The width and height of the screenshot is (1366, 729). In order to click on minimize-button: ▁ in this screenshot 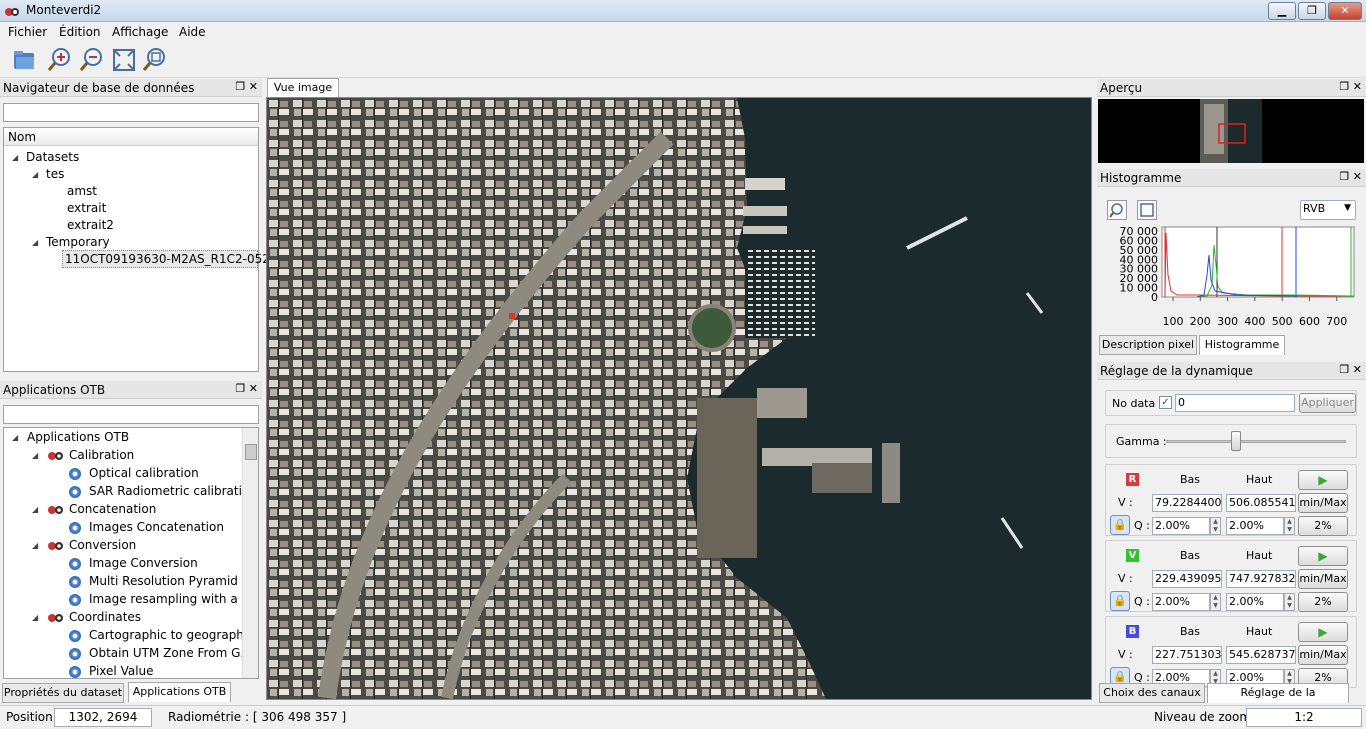, I will do `click(1282, 11)`.